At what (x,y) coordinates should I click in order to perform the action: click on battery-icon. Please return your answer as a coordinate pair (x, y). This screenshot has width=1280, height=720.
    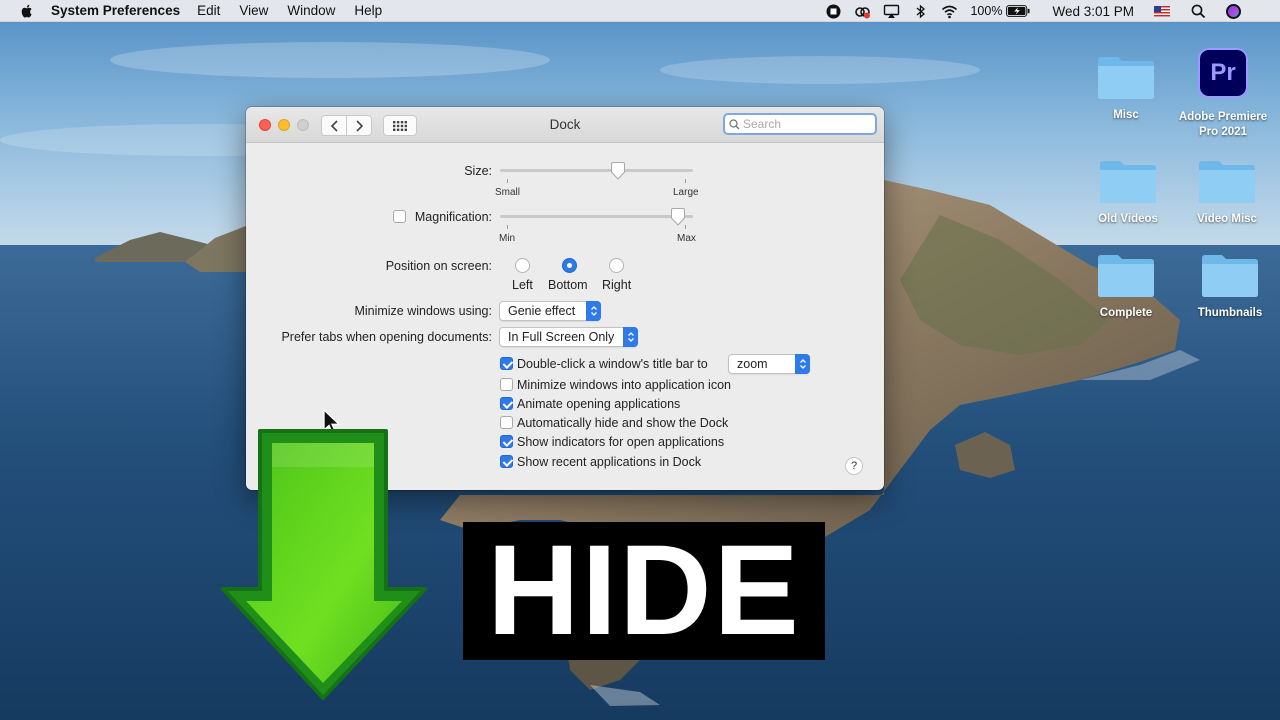
    Looking at the image, I should click on (1018, 11).